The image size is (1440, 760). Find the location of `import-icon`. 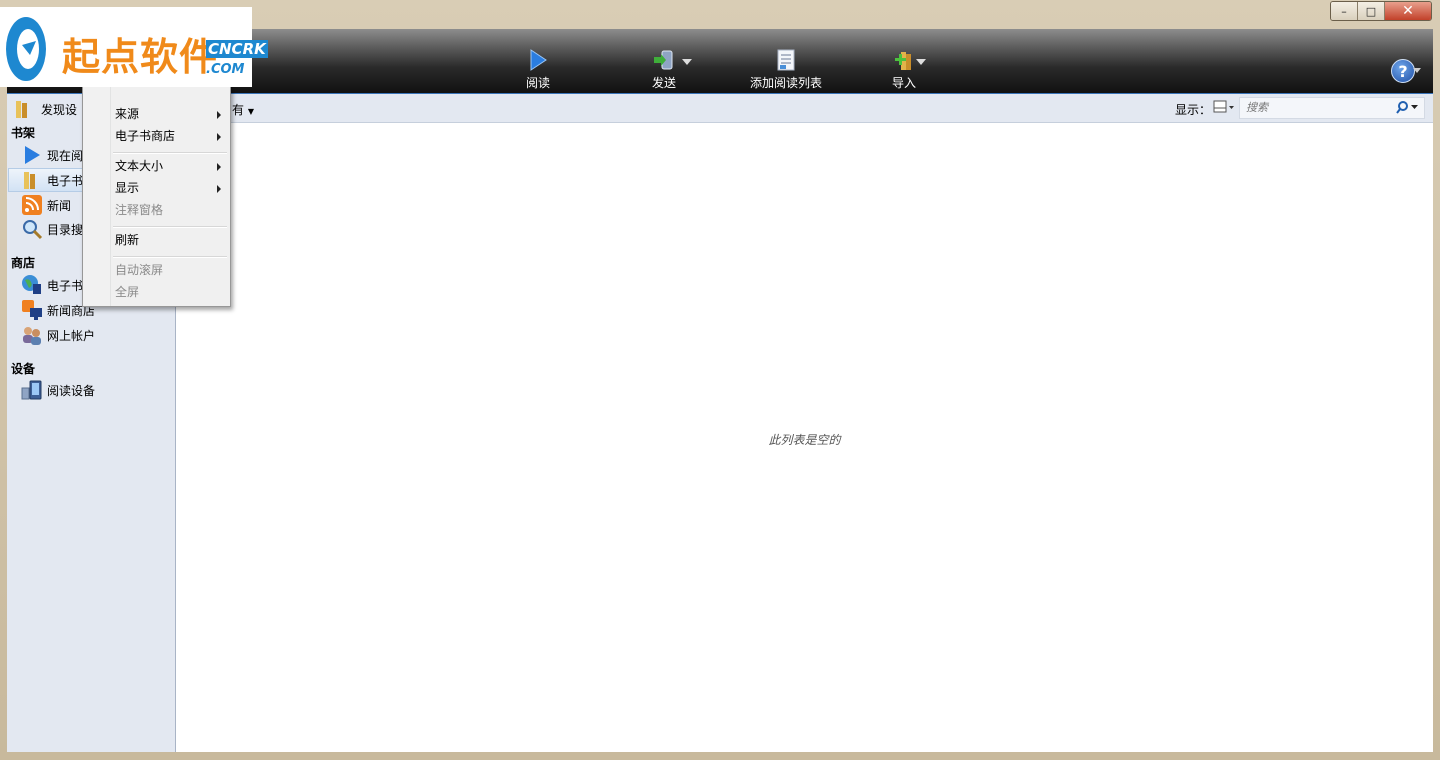

import-icon is located at coordinates (904, 60).